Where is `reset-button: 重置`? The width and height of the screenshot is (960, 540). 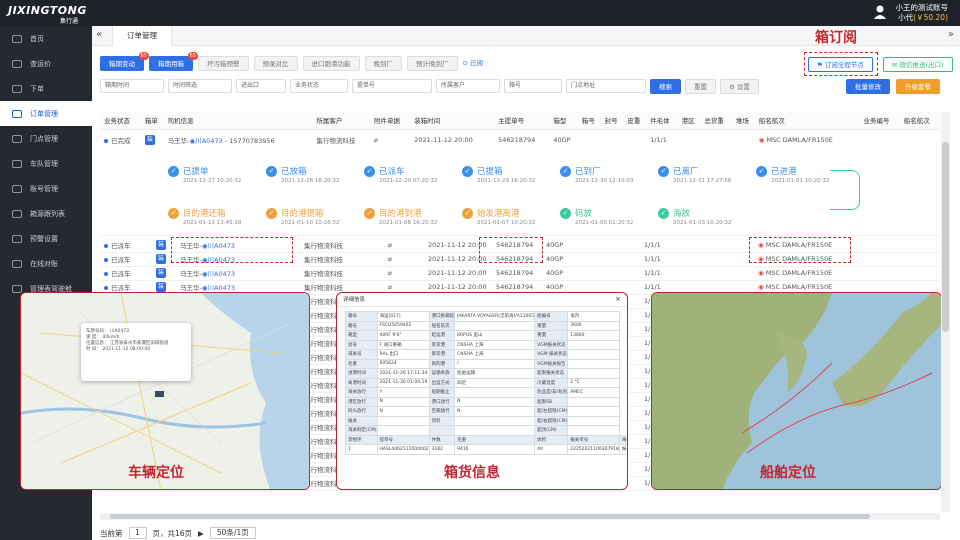 reset-button: 重置 is located at coordinates (700, 86).